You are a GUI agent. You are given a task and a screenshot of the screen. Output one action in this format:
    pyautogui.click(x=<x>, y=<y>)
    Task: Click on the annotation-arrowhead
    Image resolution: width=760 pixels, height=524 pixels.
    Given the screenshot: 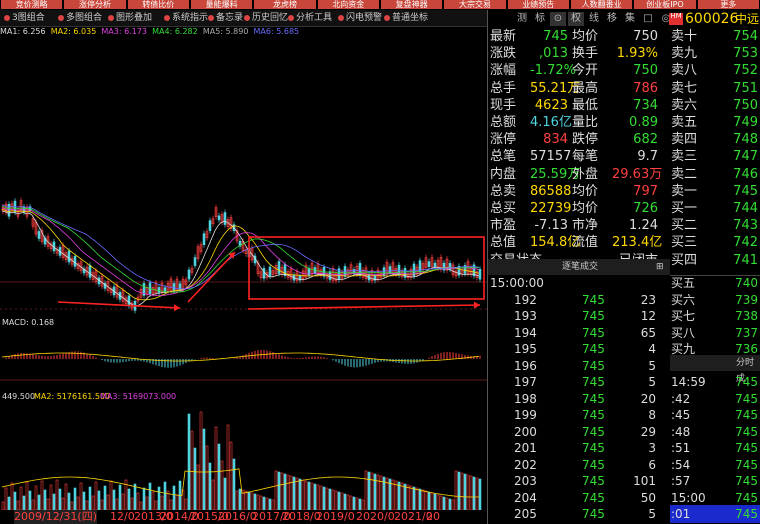 What is the action you would take?
    pyautogui.click(x=176, y=308)
    